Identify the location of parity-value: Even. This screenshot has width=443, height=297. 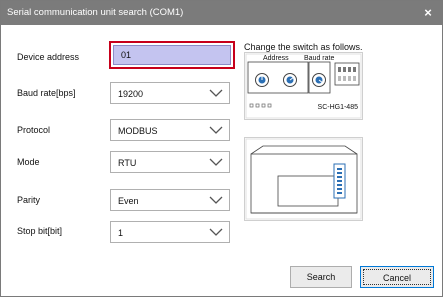
(128, 201).